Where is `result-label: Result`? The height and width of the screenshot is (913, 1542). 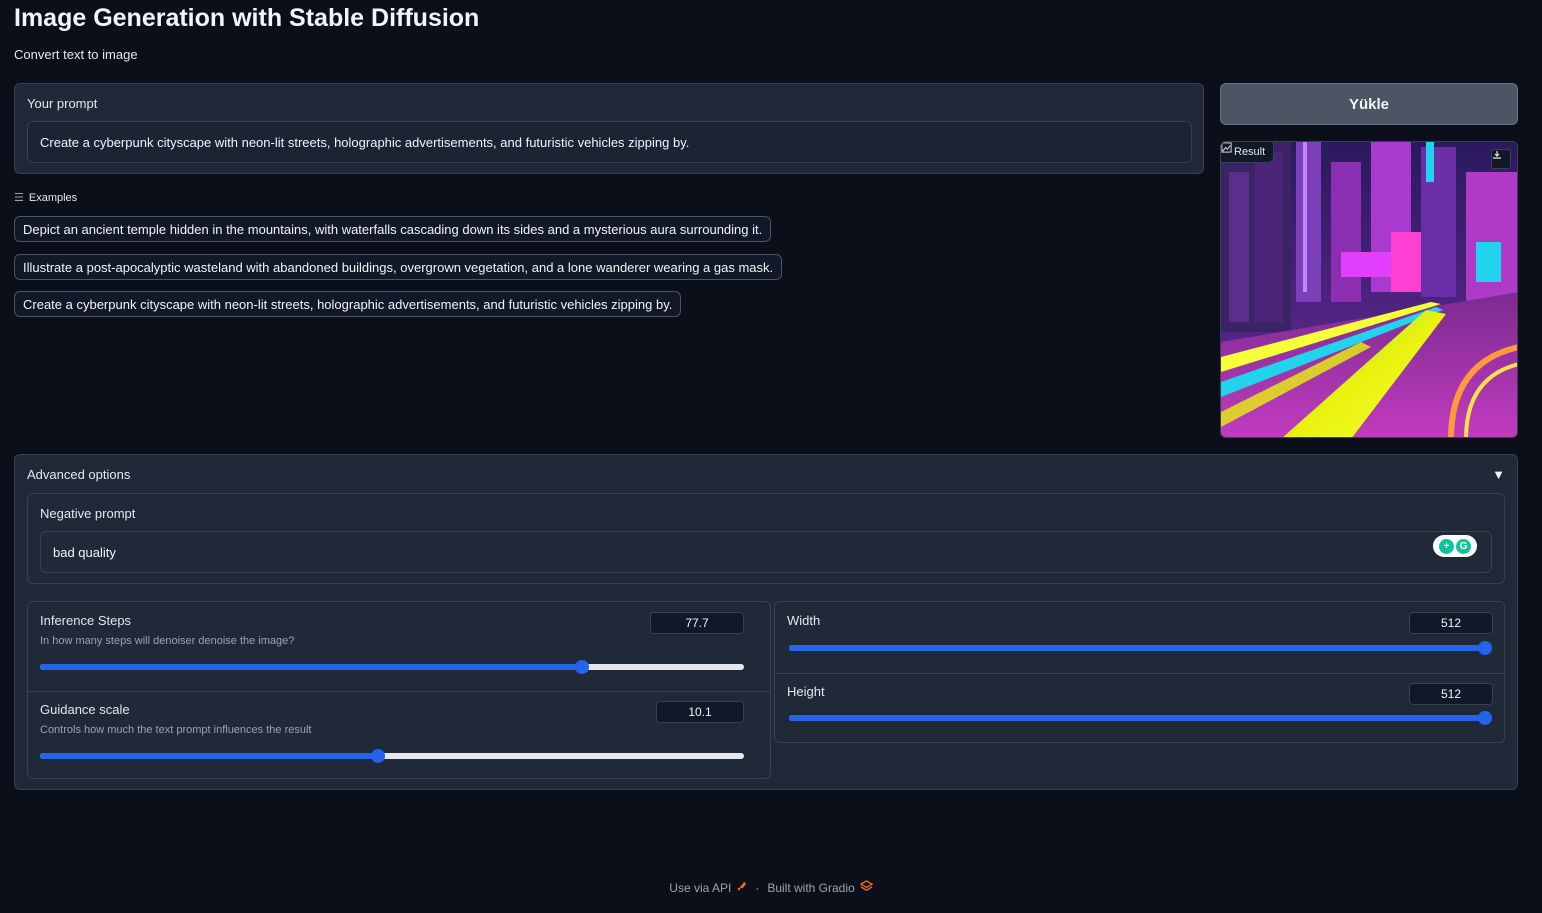
result-label: Result is located at coordinates (1250, 152).